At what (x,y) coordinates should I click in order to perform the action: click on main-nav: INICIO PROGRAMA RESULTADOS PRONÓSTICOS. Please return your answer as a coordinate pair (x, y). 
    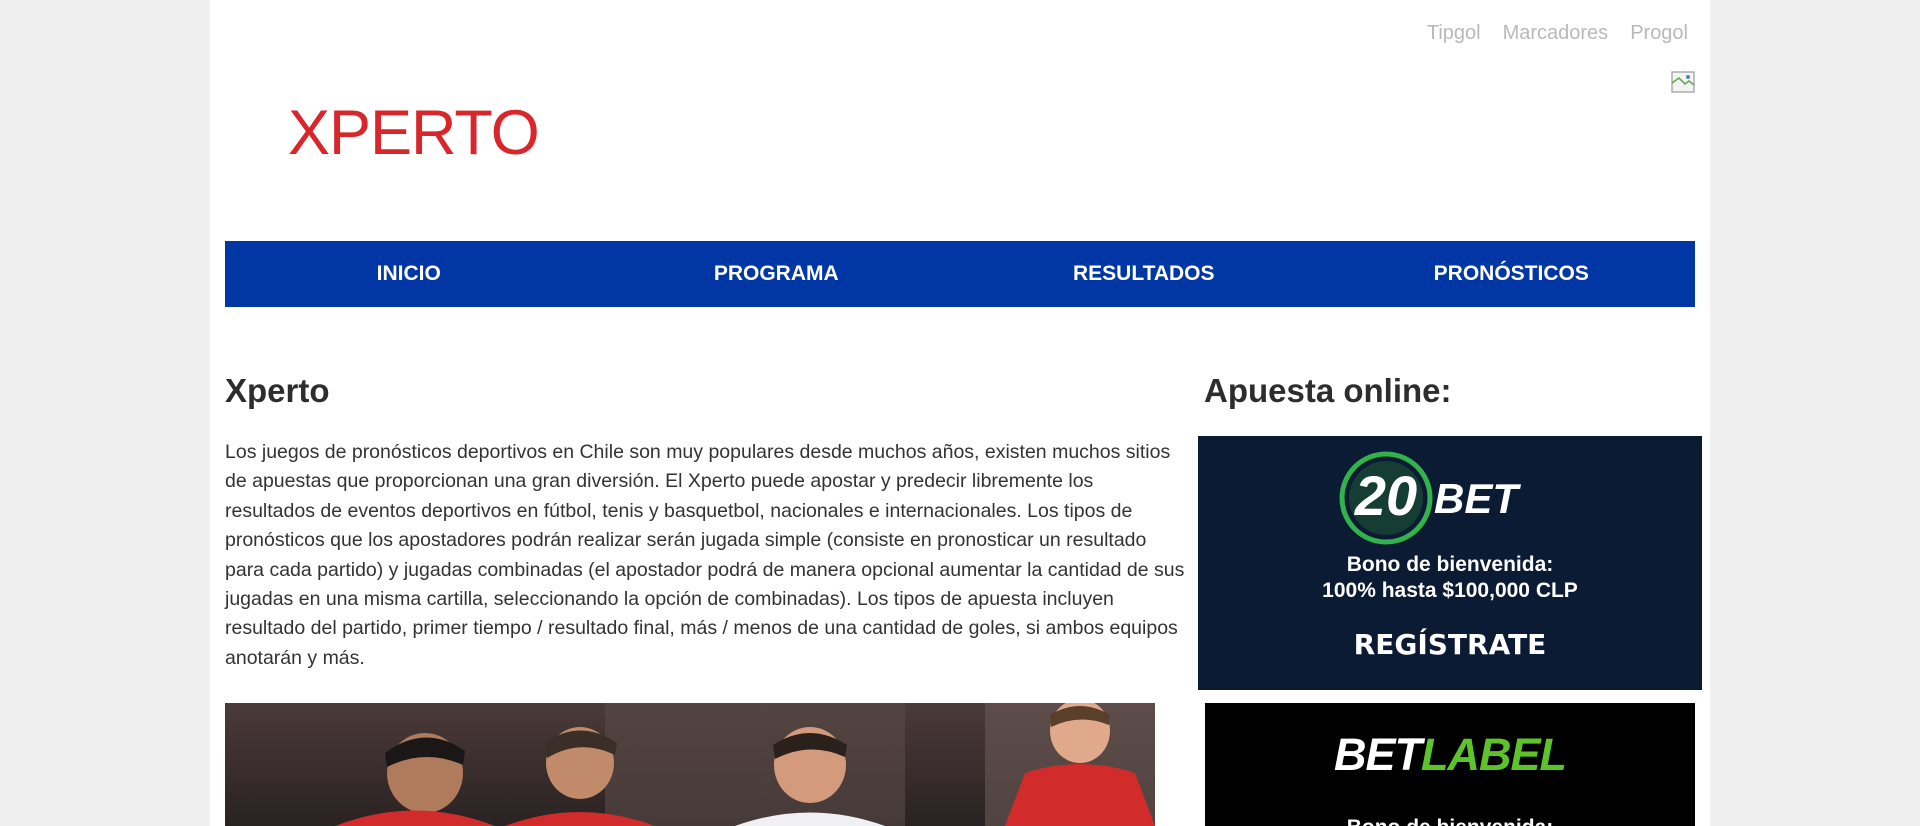
    Looking at the image, I should click on (960, 274).